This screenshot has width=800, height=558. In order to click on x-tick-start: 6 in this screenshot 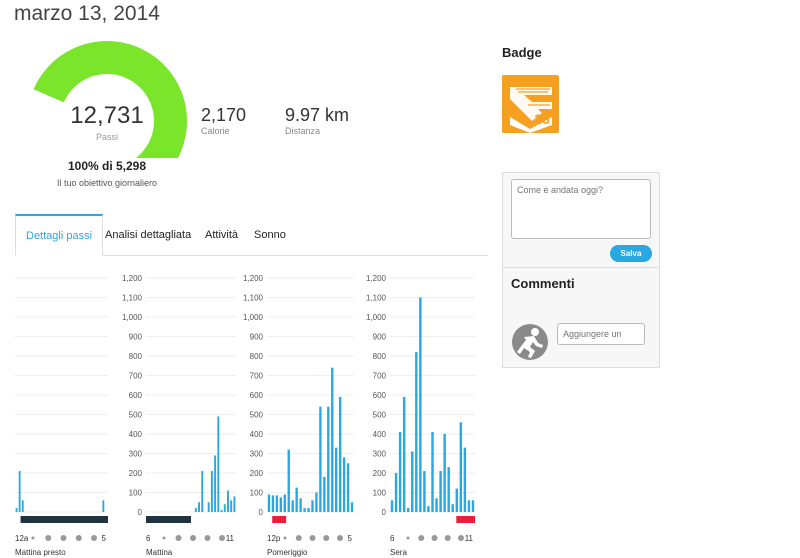, I will do `click(392, 538)`.